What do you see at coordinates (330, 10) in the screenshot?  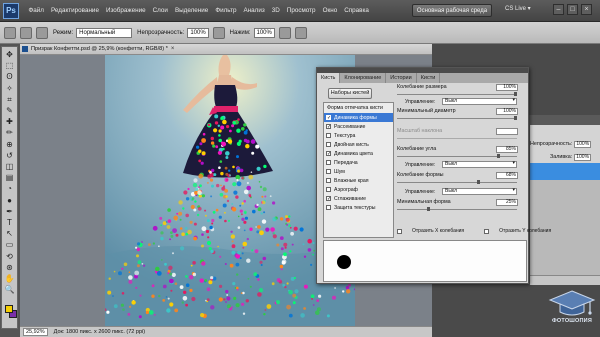 I see `menu-window: Окно` at bounding box center [330, 10].